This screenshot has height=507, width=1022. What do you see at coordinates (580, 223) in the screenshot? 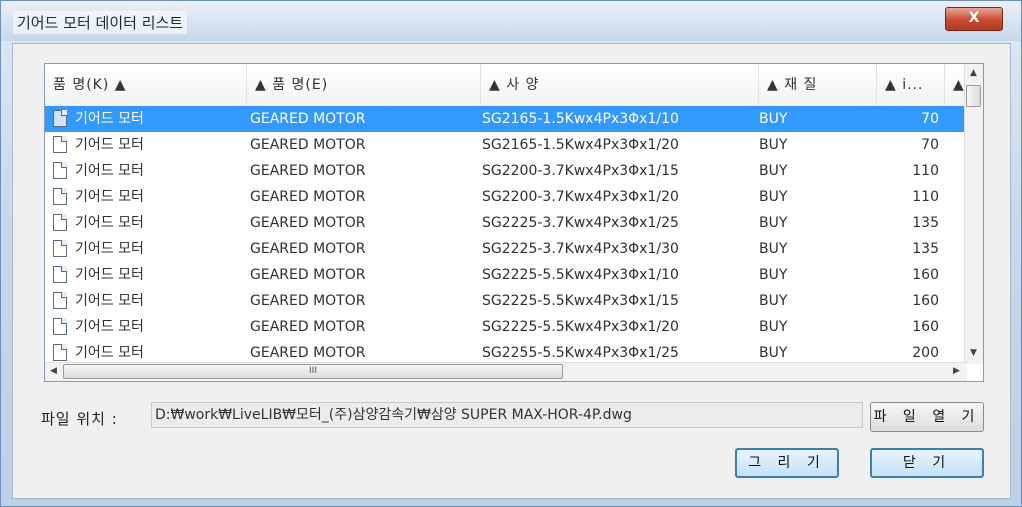
I see `list-cell: SG2225-3.7Kwx4Px3Φx1/25` at bounding box center [580, 223].